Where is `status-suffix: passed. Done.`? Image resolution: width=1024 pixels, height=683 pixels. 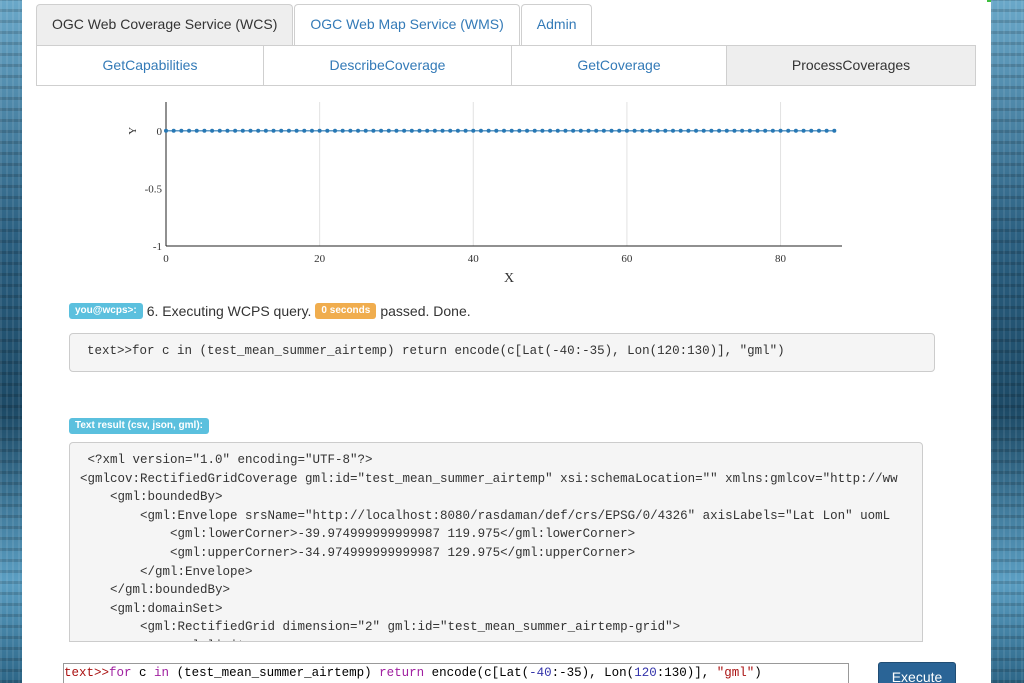
status-suffix: passed. Done. is located at coordinates (425, 311).